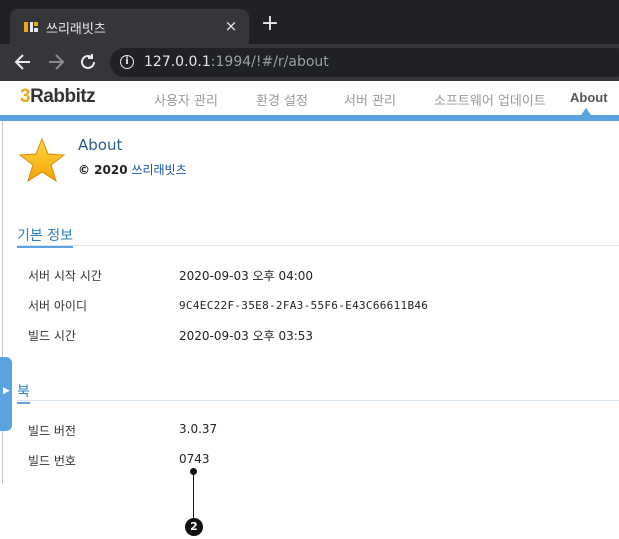 Image resolution: width=619 pixels, height=539 pixels. I want to click on label-server-id: 서버 아이디, so click(58, 306).